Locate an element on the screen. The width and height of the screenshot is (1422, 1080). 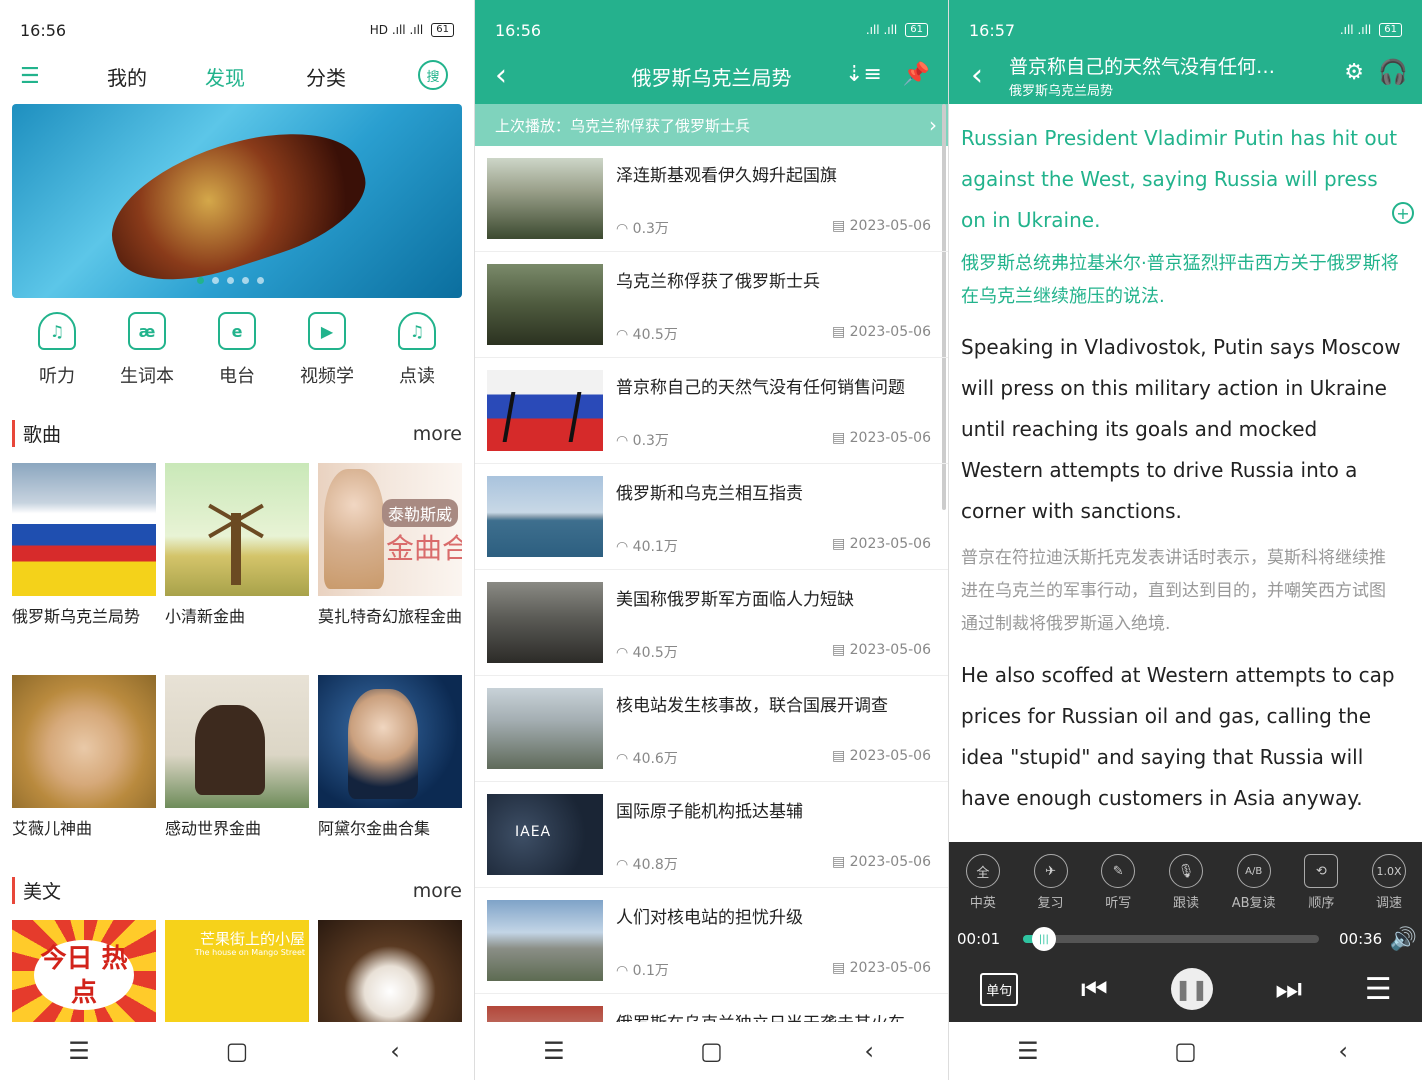
song-caption: 莫扎特奇幻旅程金曲 is located at coordinates (390, 616).